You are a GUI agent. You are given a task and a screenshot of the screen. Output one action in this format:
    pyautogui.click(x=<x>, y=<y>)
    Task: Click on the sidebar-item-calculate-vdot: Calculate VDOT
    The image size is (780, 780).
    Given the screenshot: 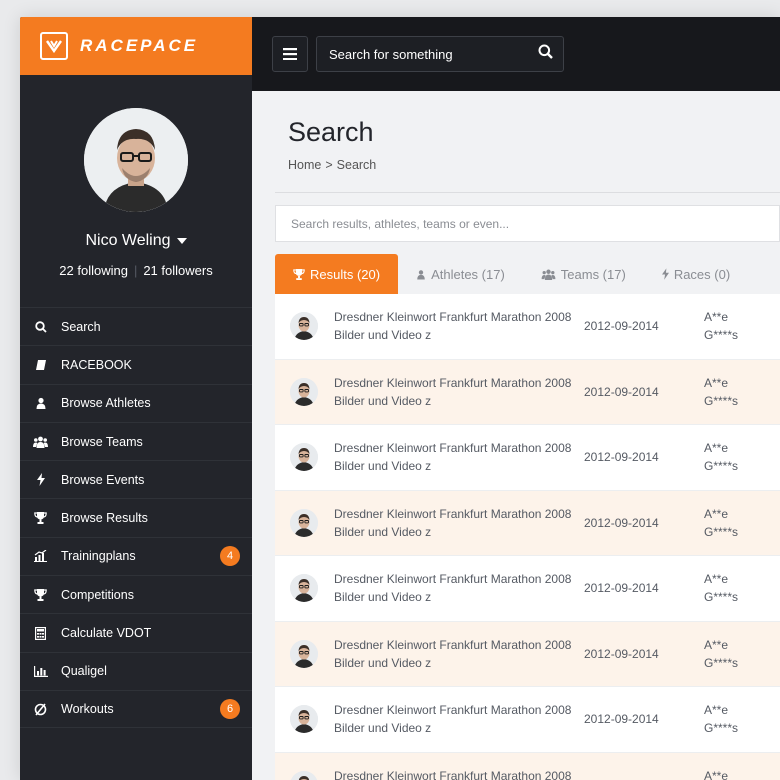 What is the action you would take?
    pyautogui.click(x=136, y=632)
    